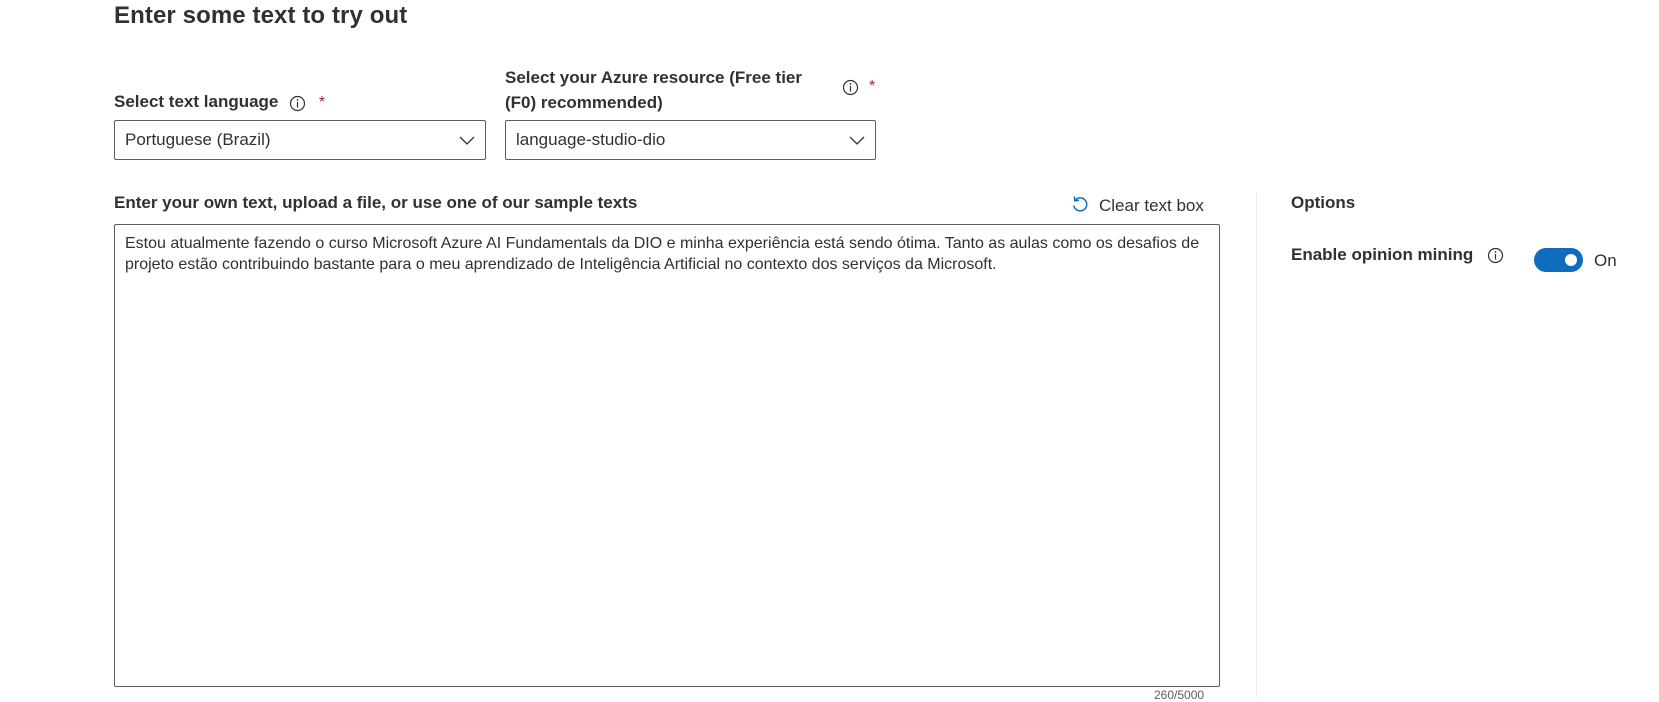  What do you see at coordinates (300, 140) in the screenshot?
I see `language-dropdown: Portuguese (Brazil)` at bounding box center [300, 140].